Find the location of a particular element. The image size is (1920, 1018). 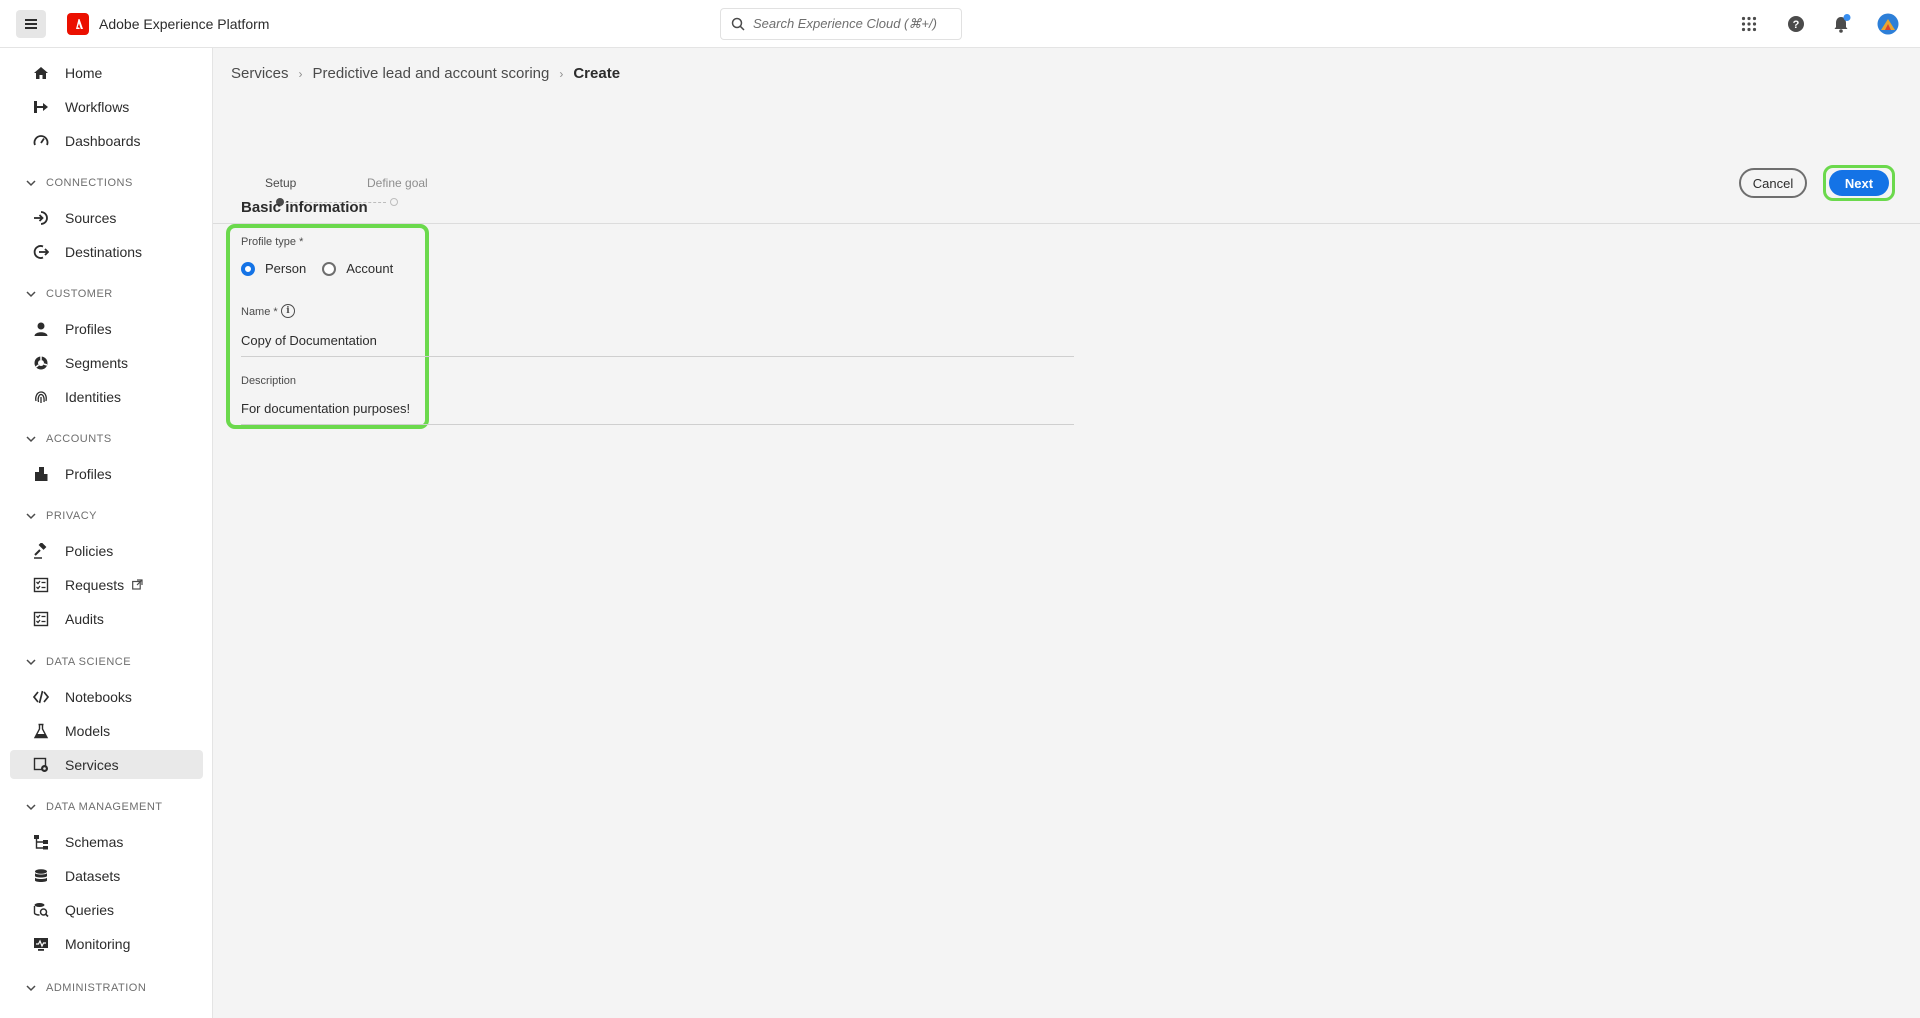

nav-item-notebooks: Notebooks is located at coordinates (106, 696).